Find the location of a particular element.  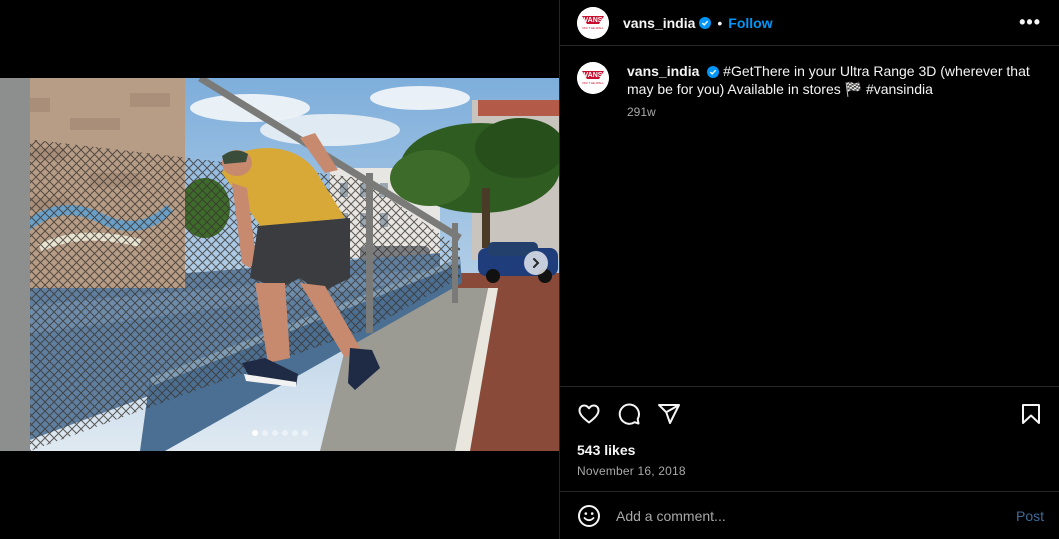

caption-age: 291w is located at coordinates (641, 112).